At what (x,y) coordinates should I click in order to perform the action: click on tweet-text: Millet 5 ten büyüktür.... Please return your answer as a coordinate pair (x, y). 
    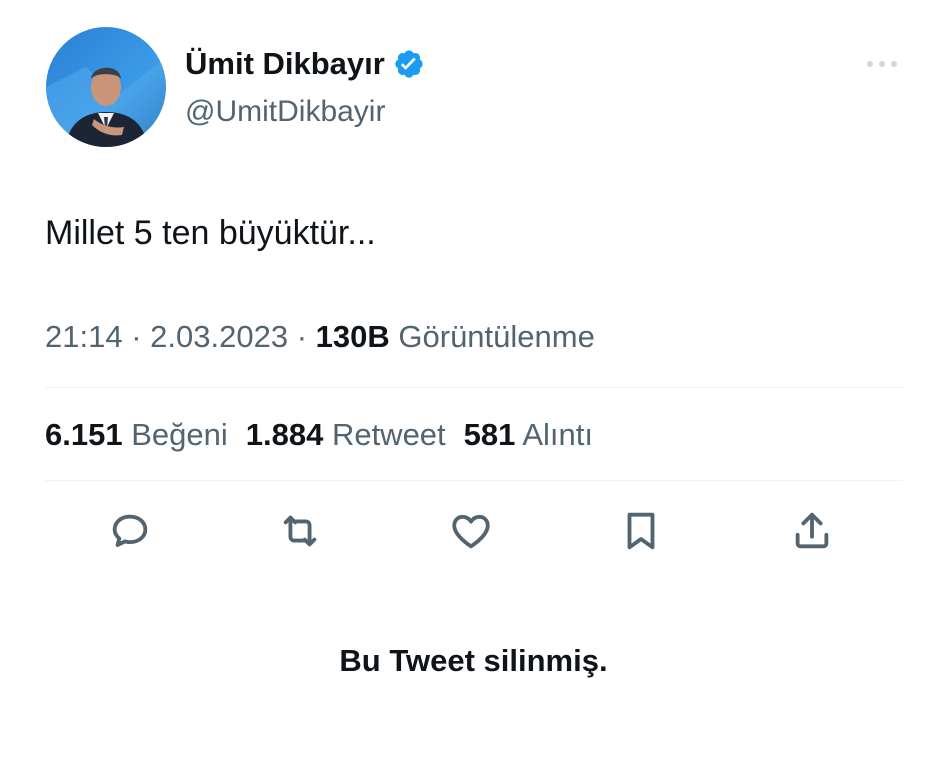
    Looking at the image, I should click on (210, 233).